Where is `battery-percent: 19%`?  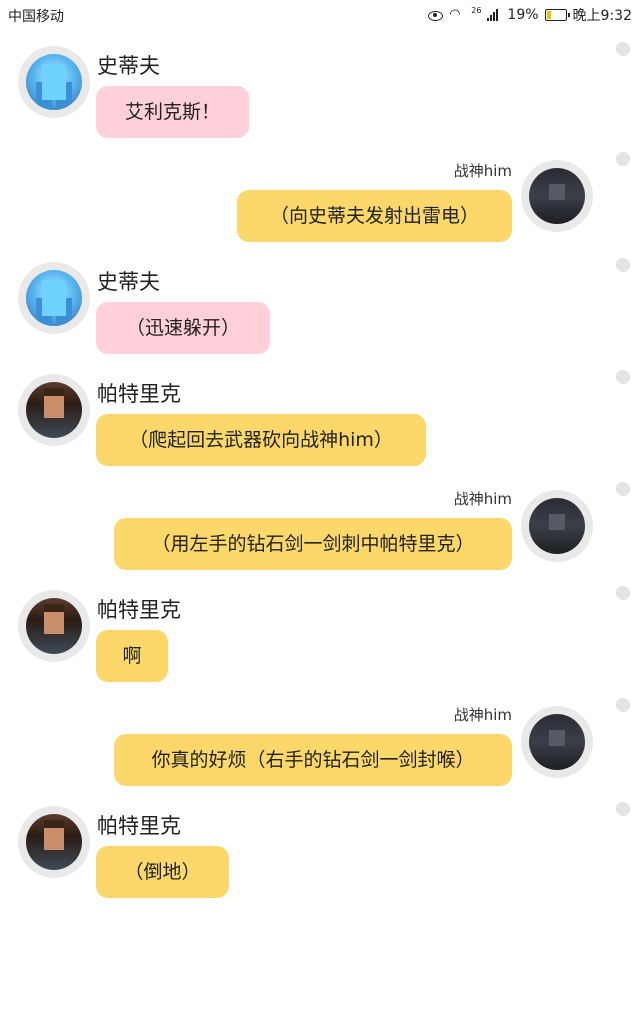 battery-percent: 19% is located at coordinates (523, 15).